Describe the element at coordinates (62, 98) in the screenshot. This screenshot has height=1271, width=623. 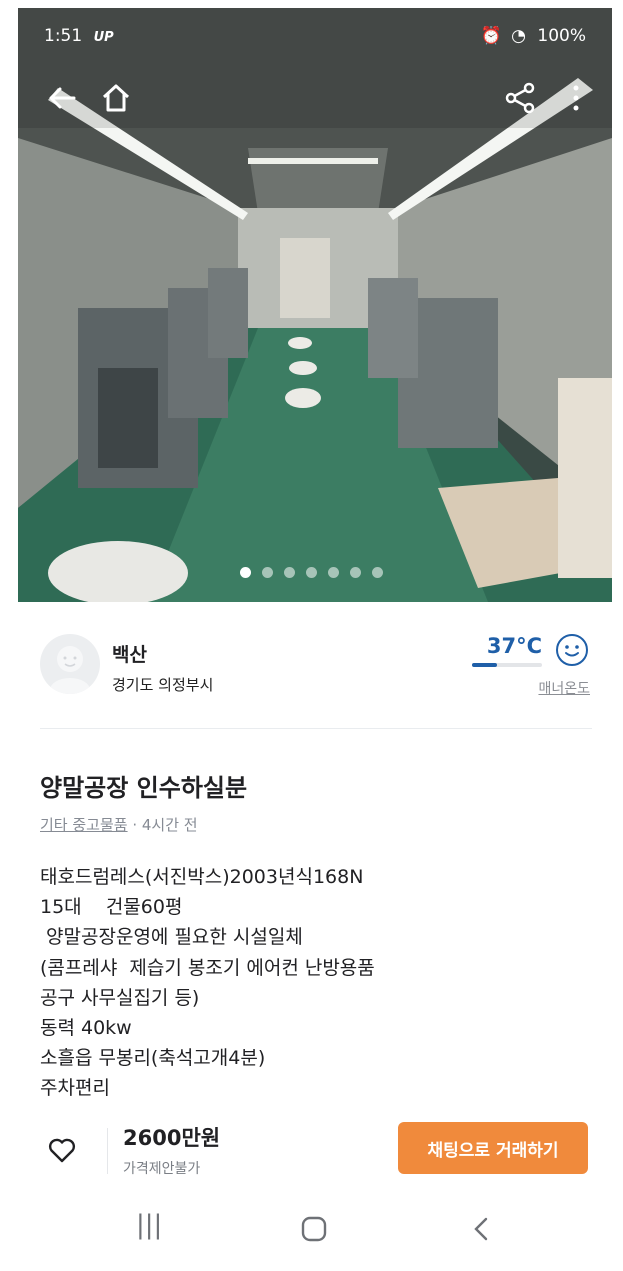
I see `back-arrow-icon` at that location.